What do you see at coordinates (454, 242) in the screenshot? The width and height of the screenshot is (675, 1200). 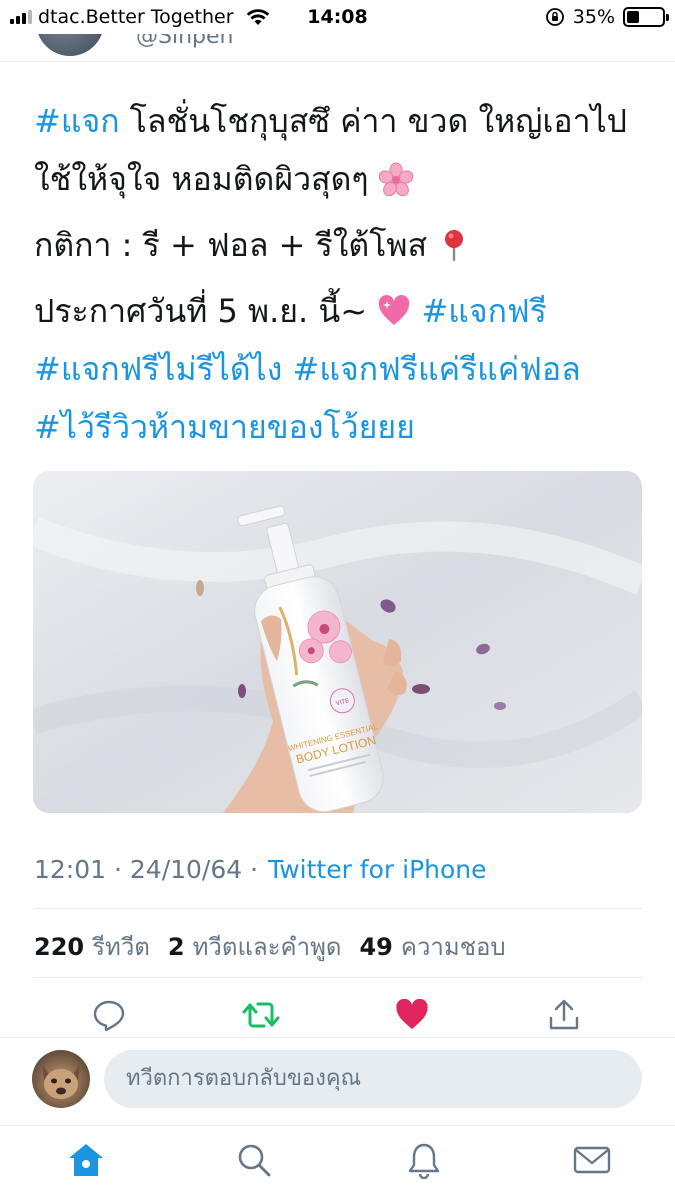 I see `pushpin-icon` at bounding box center [454, 242].